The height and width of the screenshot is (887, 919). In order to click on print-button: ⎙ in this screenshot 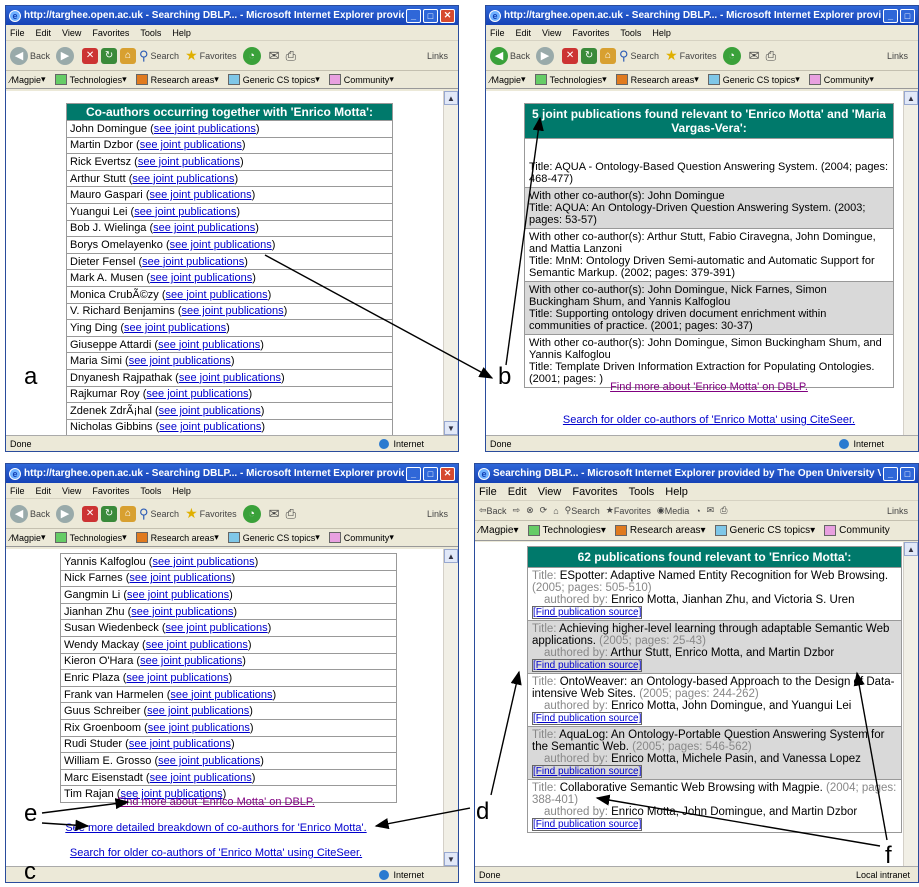, I will do `click(771, 56)`.